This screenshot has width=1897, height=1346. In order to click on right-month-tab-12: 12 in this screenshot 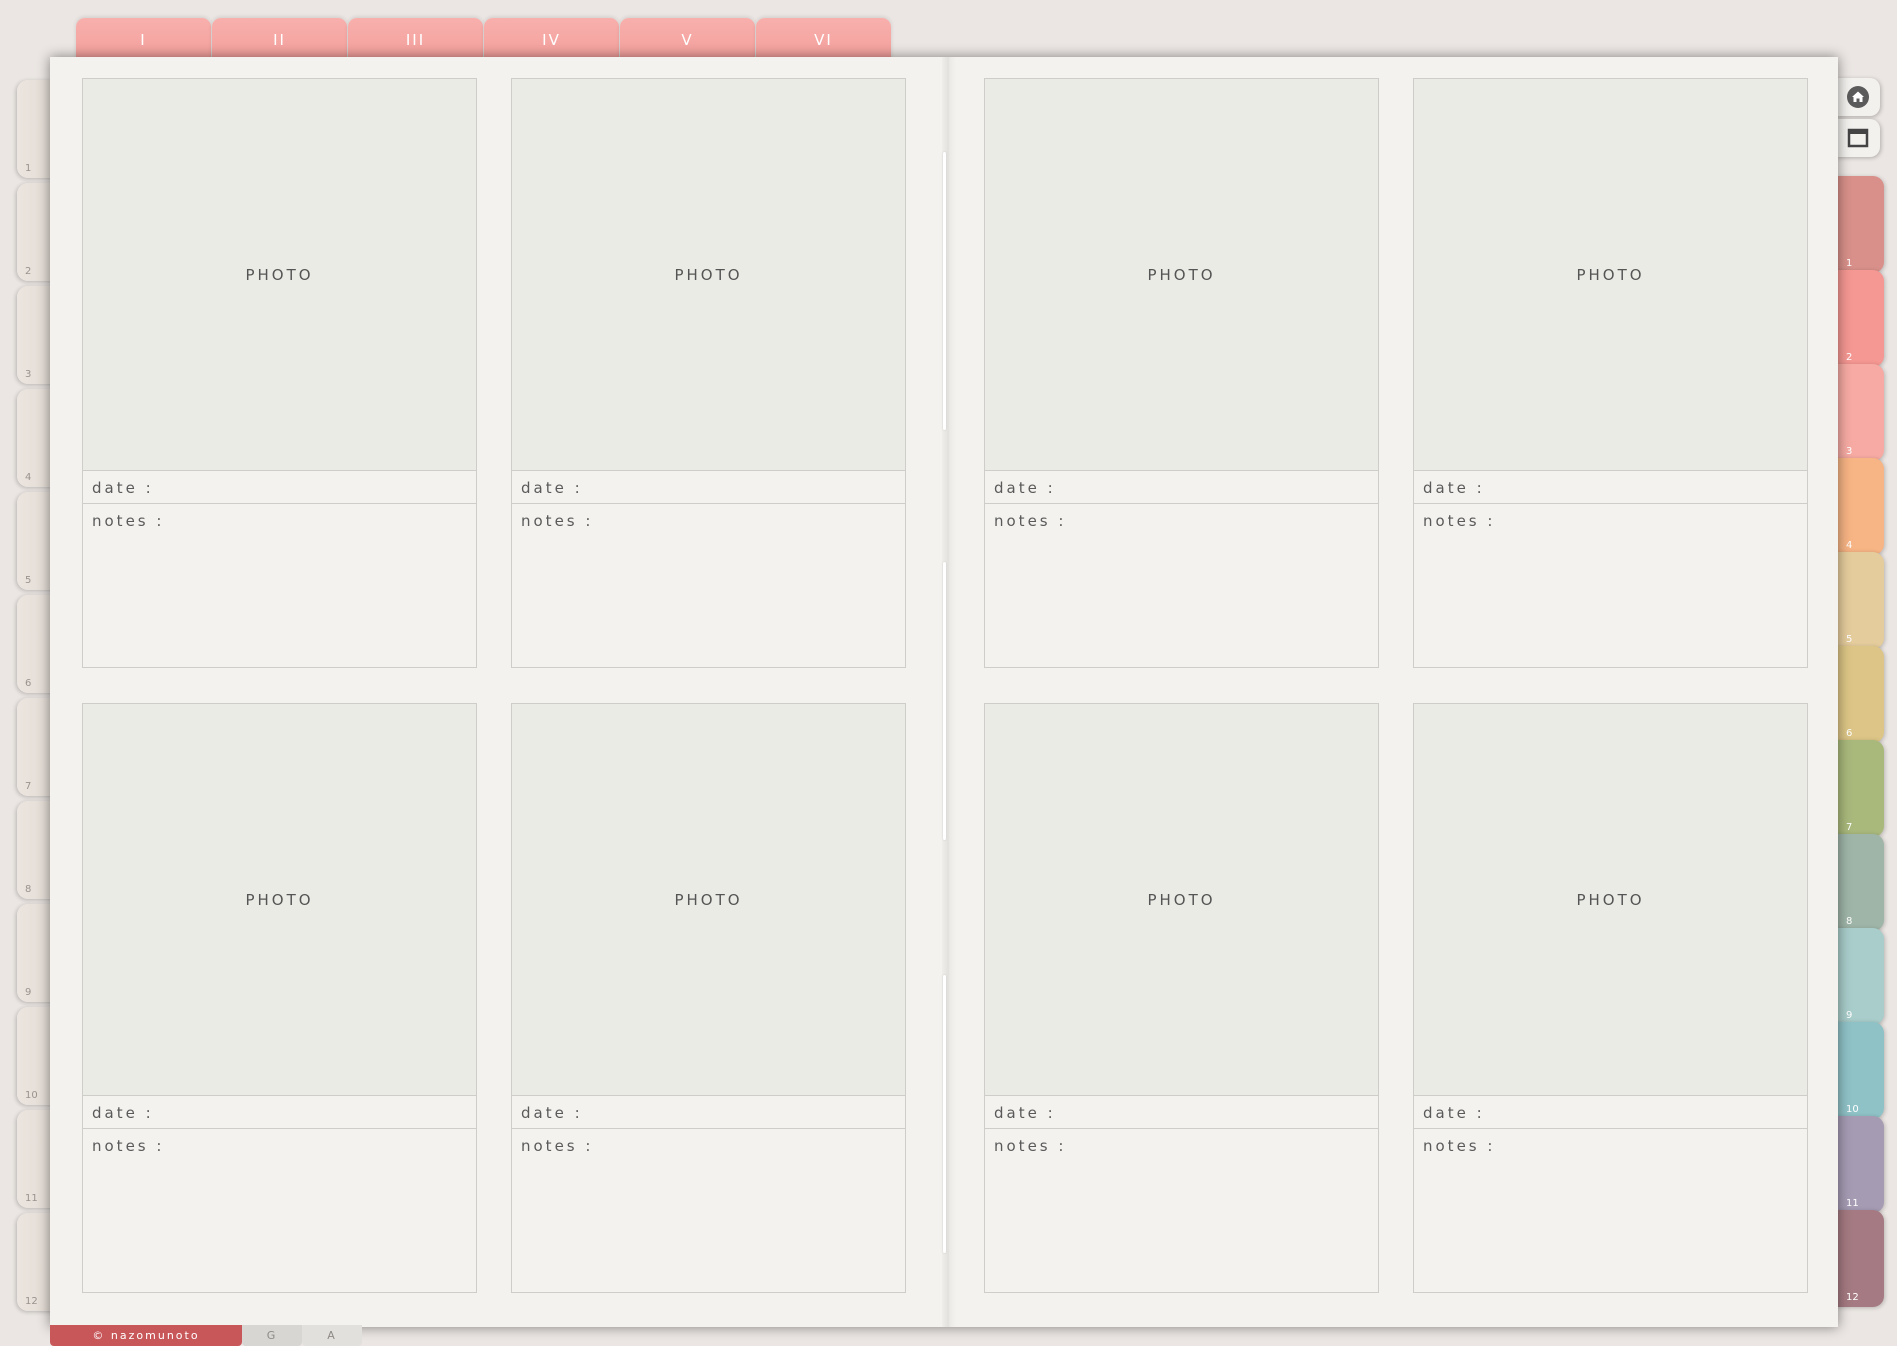, I will do `click(1860, 1258)`.